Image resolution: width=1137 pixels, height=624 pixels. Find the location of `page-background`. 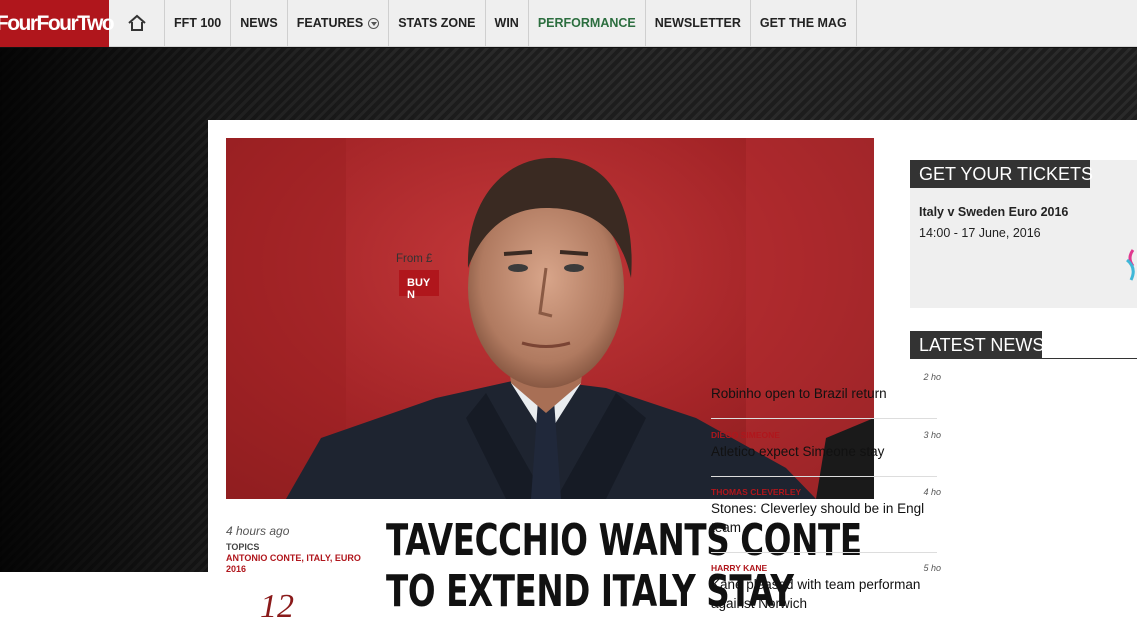

page-background is located at coordinates (104, 598).